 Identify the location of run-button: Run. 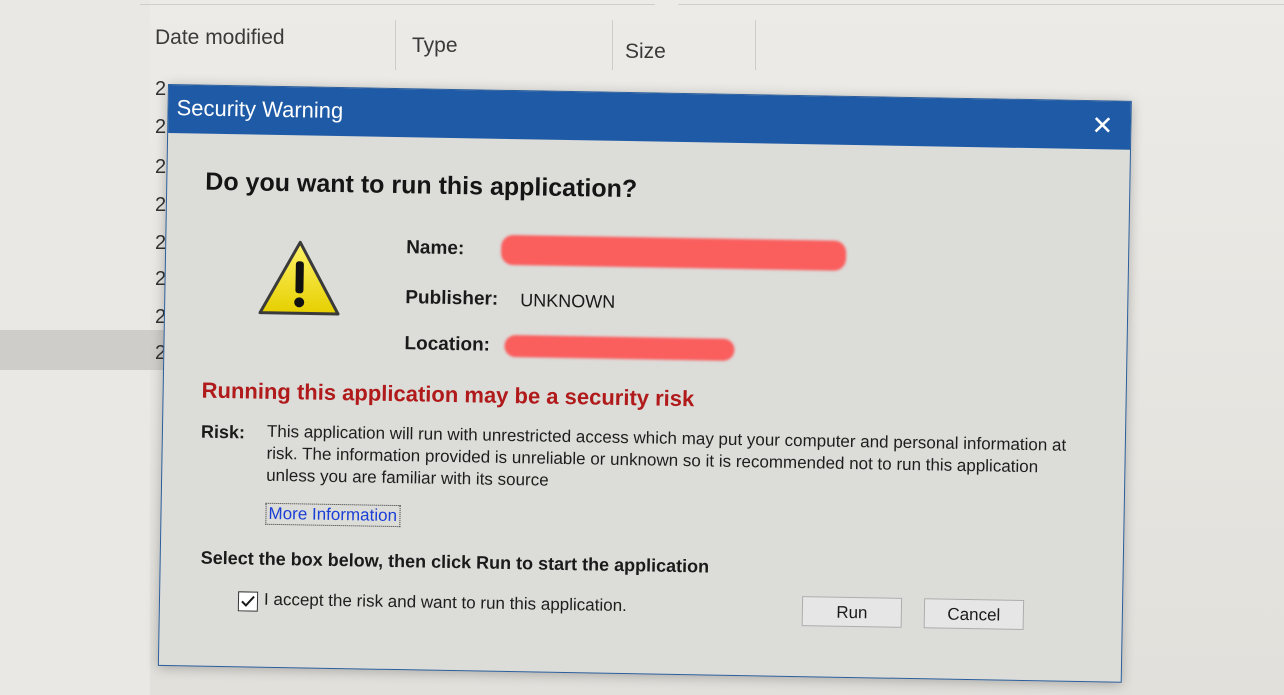
(852, 612).